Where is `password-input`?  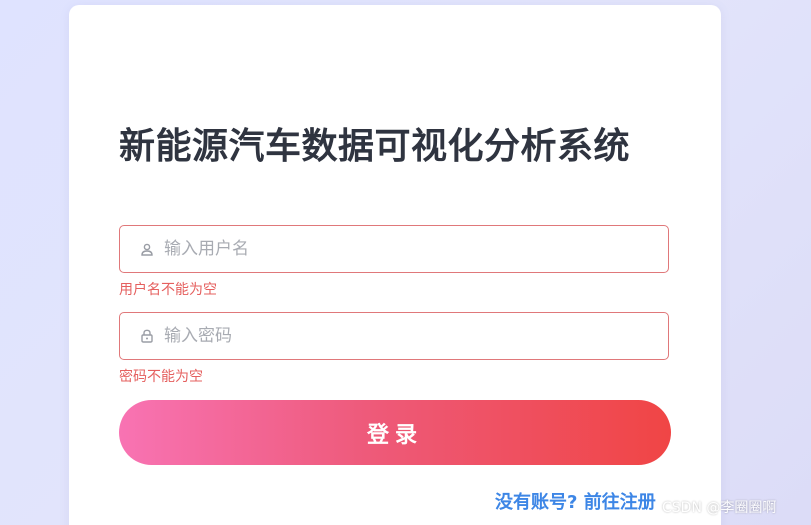 password-input is located at coordinates (404, 336).